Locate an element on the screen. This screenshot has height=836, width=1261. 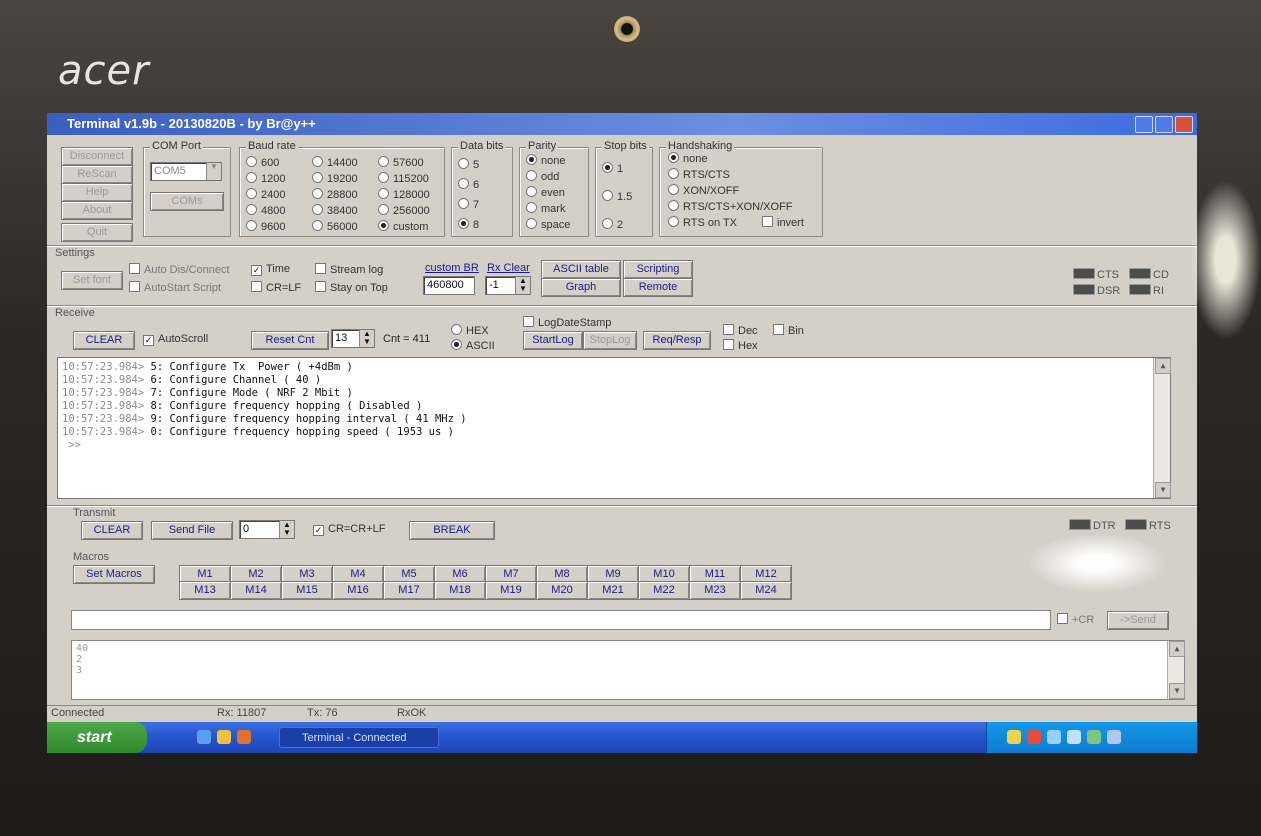
antivirus-icon is located at coordinates (1034, 737).